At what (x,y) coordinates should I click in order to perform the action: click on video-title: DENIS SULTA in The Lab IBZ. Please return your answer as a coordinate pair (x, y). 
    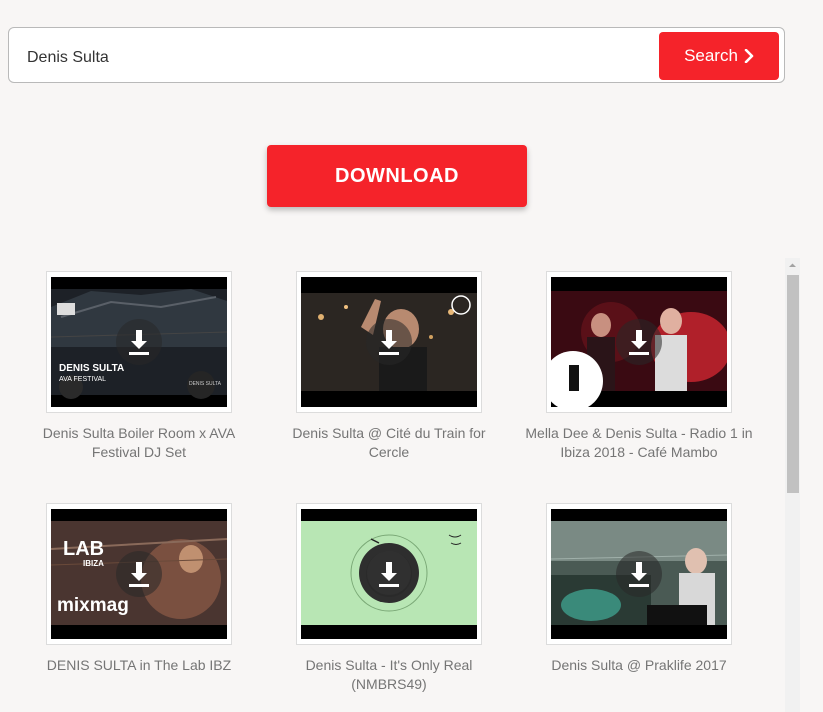
    Looking at the image, I should click on (139, 665).